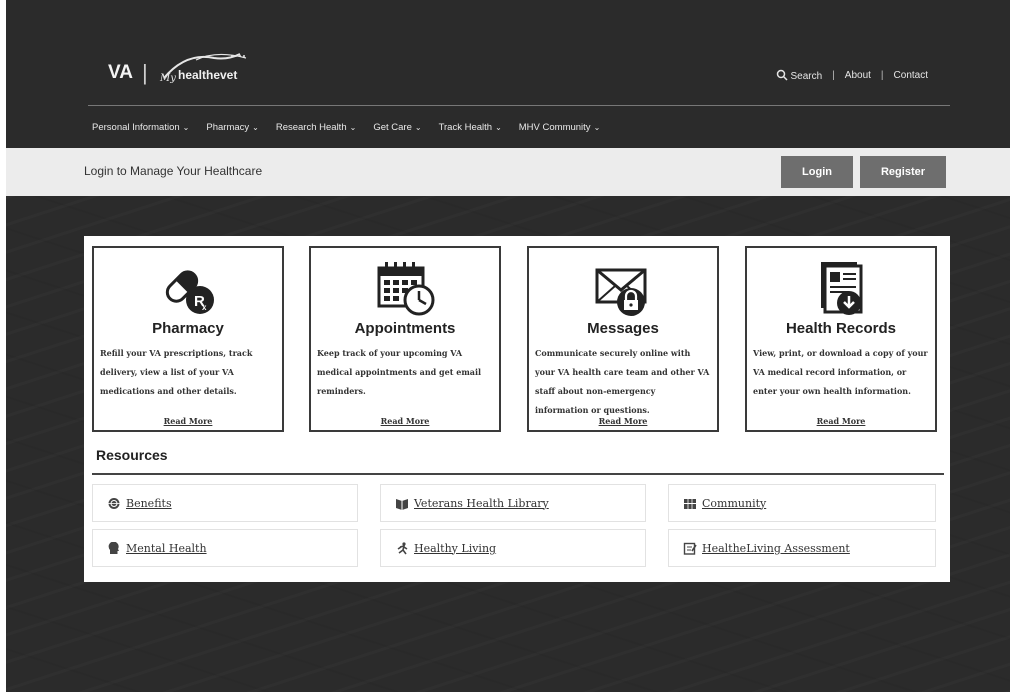  I want to click on nav-mhv-community: MHV Community ⌄, so click(560, 127).